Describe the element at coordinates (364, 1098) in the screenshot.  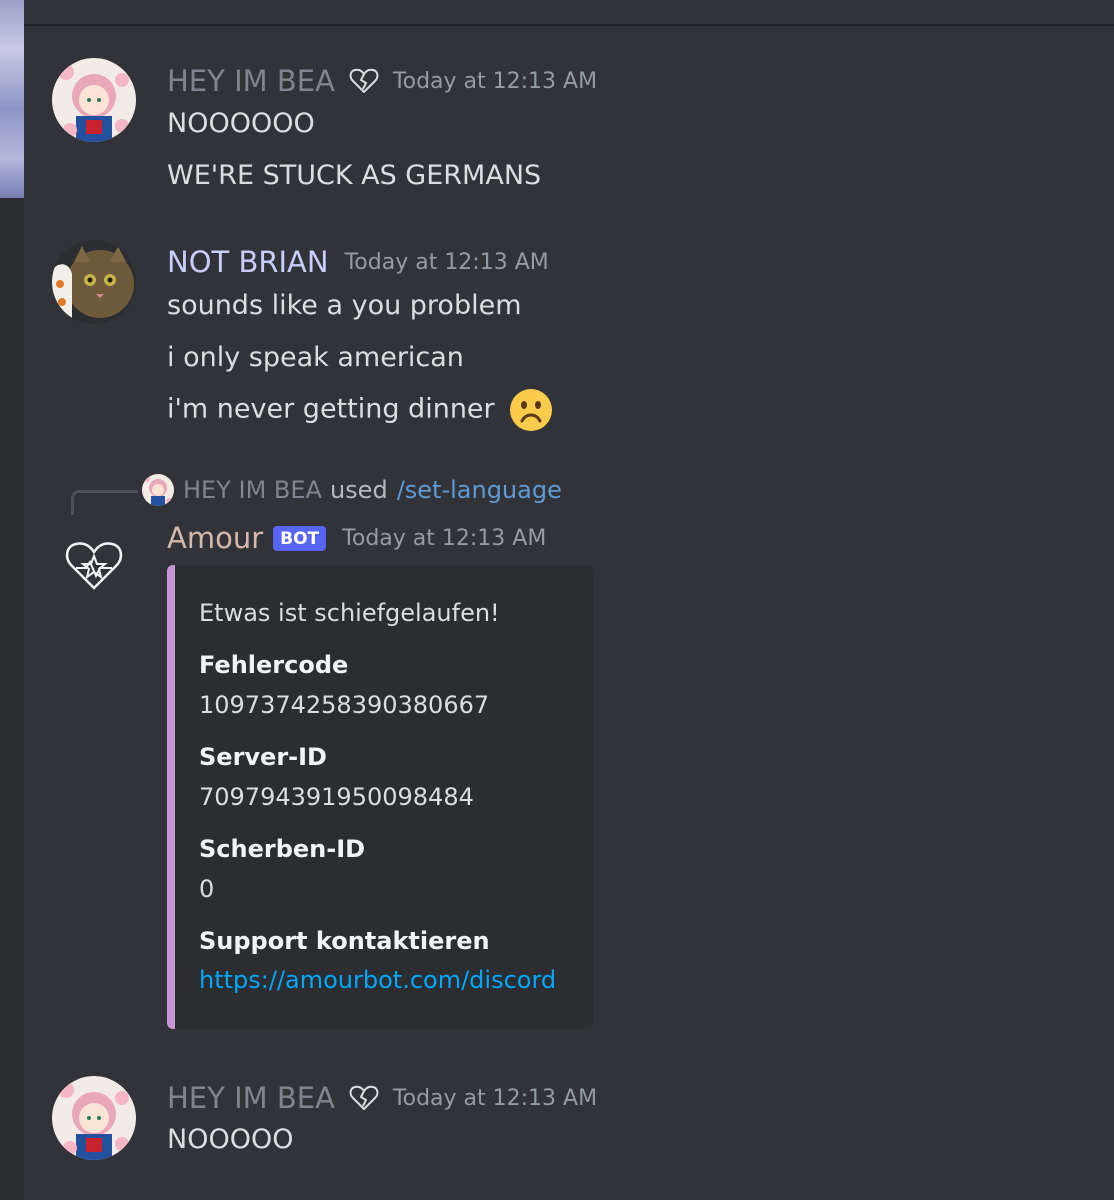
I see `broken-heart-icon` at that location.